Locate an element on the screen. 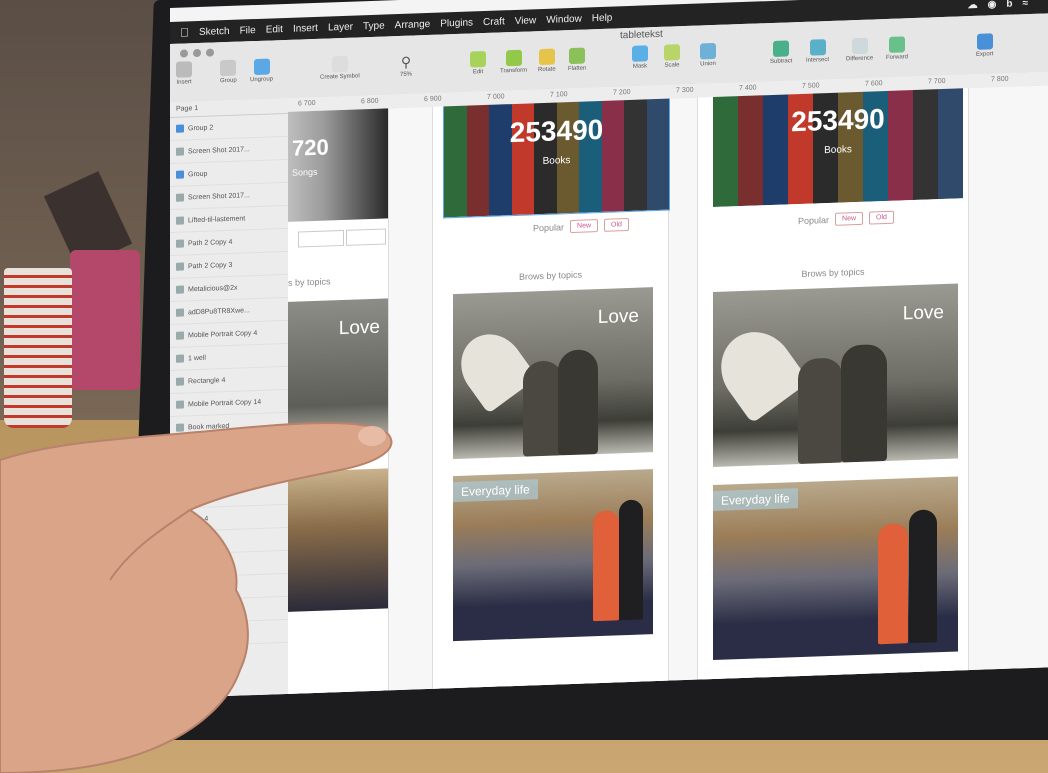 The width and height of the screenshot is (1048, 773). ungroup-button: Ungroup is located at coordinates (261, 70).